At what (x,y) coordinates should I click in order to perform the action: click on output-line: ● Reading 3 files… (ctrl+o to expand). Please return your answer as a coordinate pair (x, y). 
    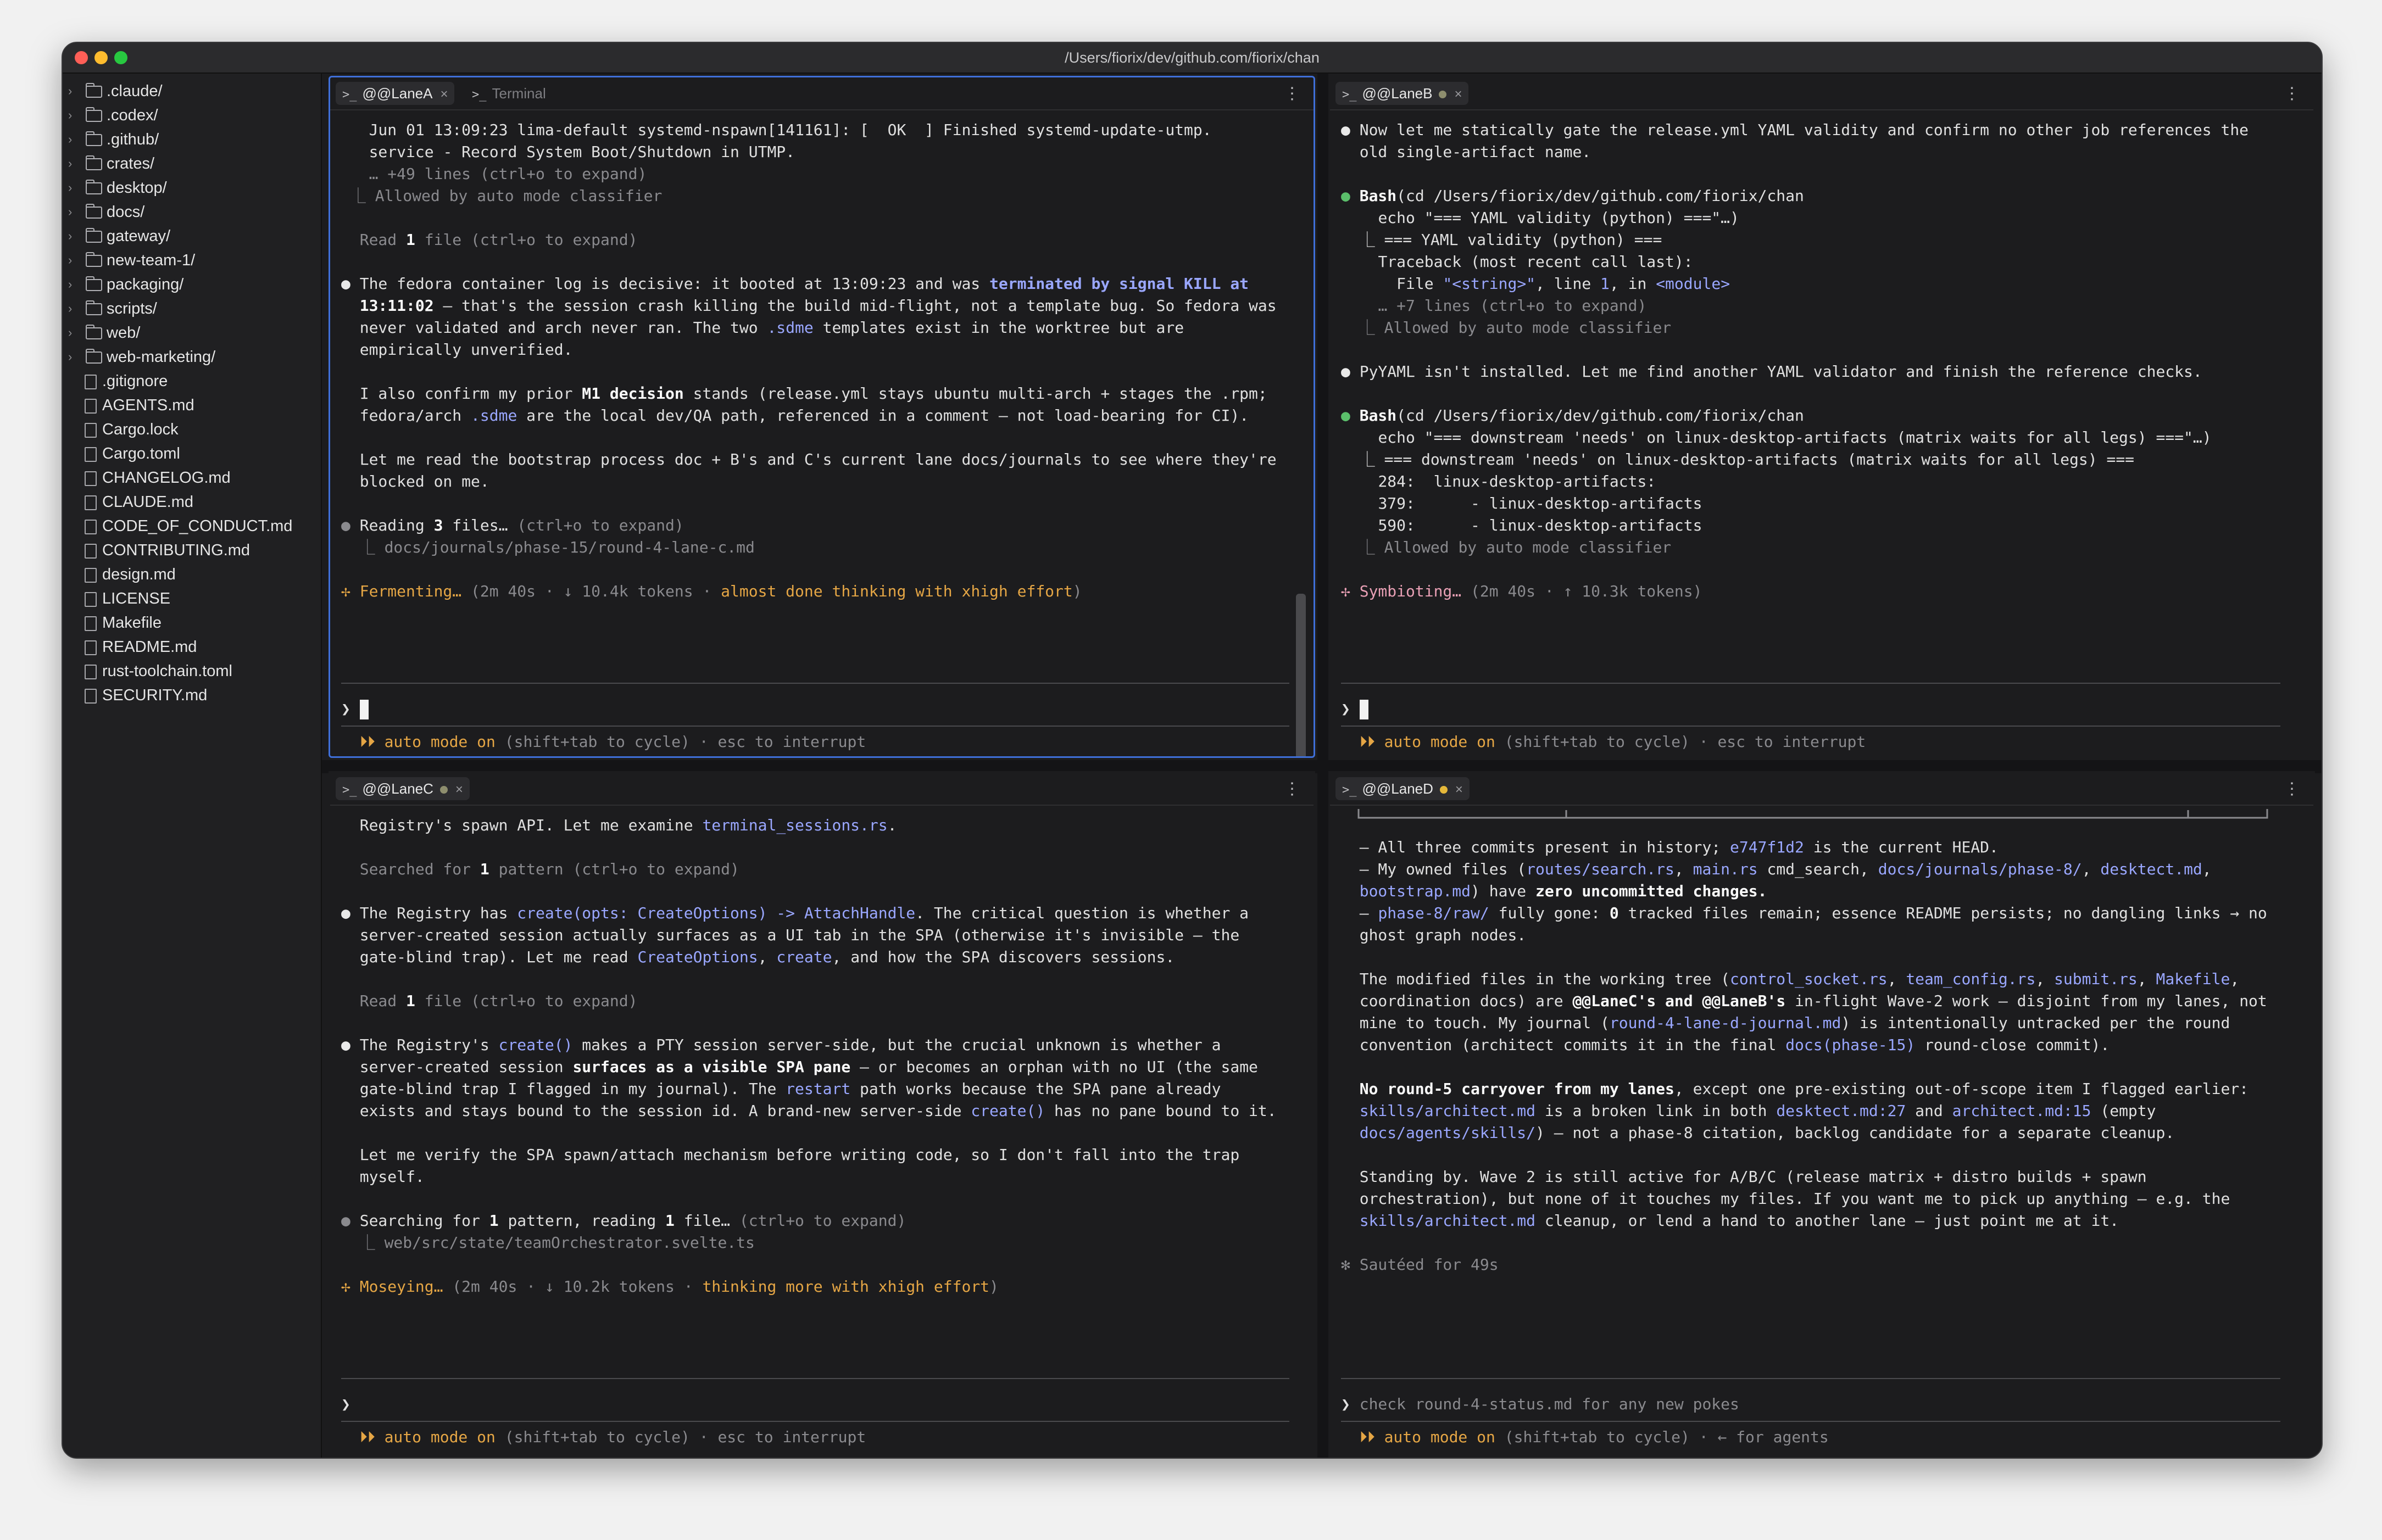
    Looking at the image, I should click on (512, 525).